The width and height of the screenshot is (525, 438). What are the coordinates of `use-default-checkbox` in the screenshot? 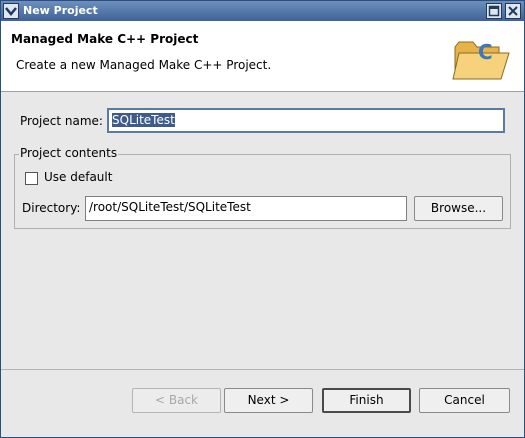 It's located at (31, 178).